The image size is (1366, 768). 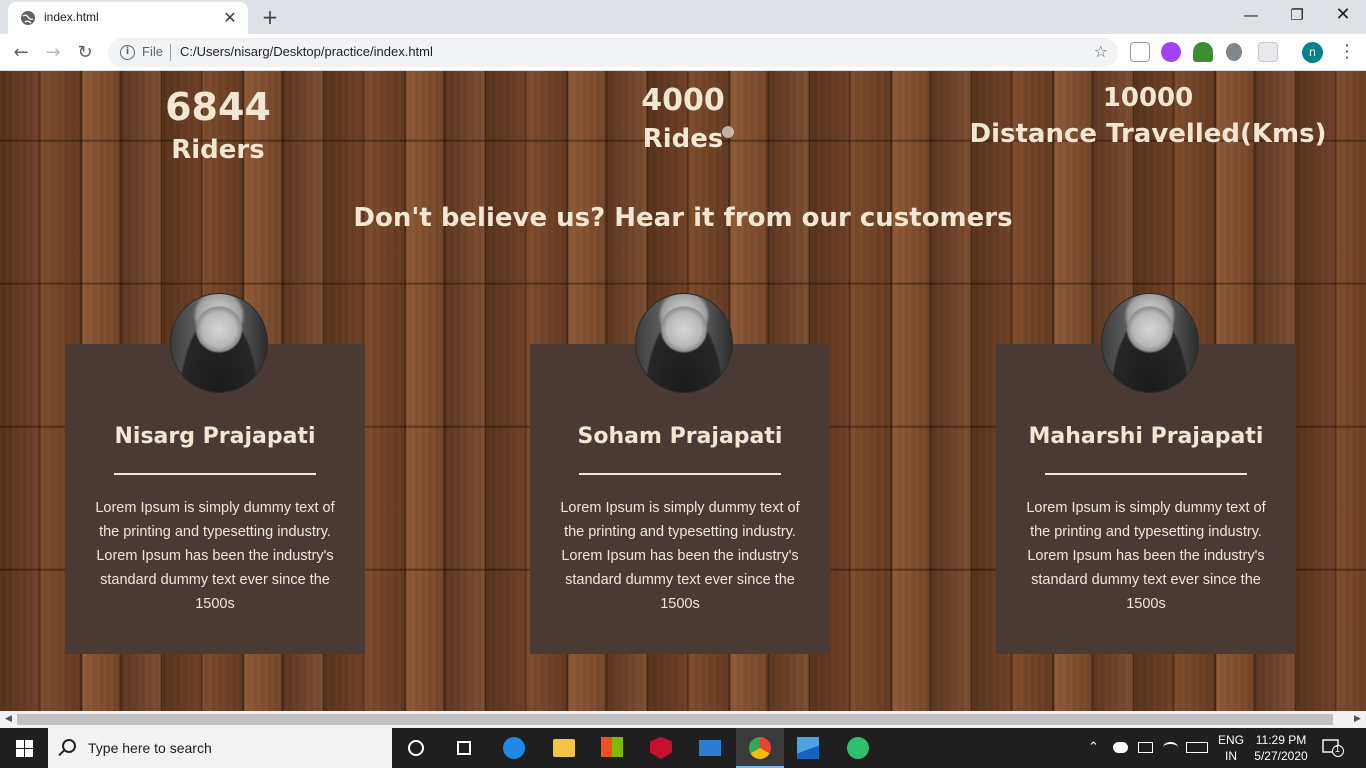 What do you see at coordinates (1281, 756) in the screenshot?
I see `clock-date: 5/27/2020` at bounding box center [1281, 756].